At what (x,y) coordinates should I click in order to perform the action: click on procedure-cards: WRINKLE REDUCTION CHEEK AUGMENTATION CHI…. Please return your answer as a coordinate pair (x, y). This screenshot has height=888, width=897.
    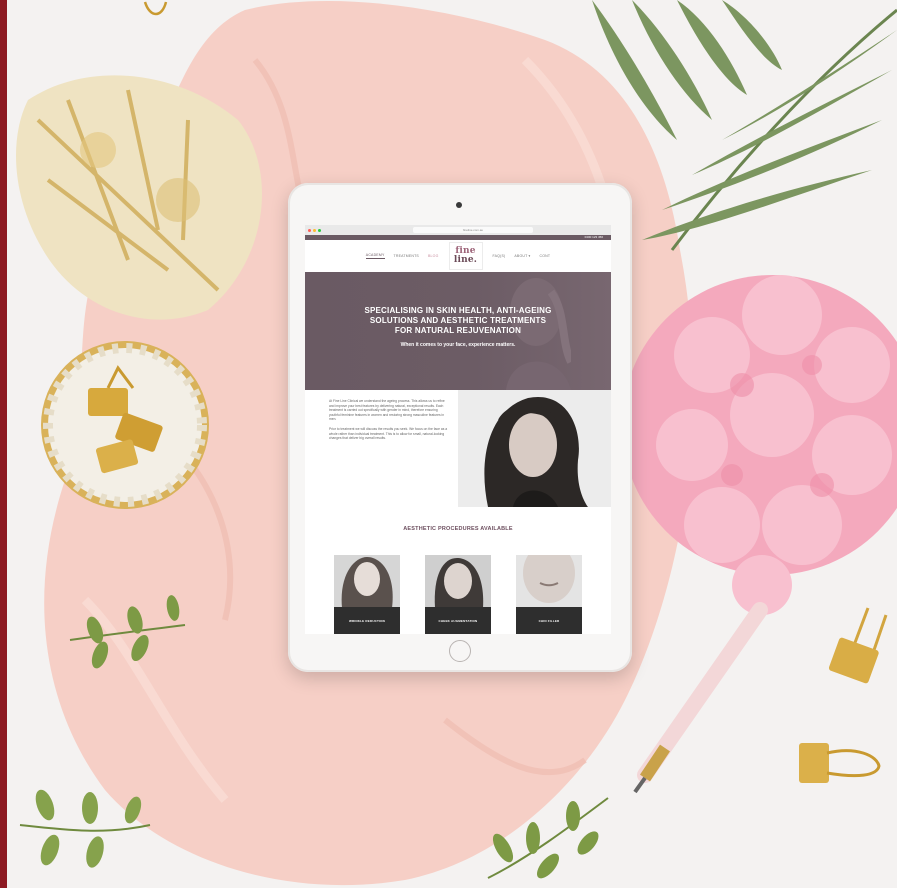
    Looking at the image, I should click on (458, 594).